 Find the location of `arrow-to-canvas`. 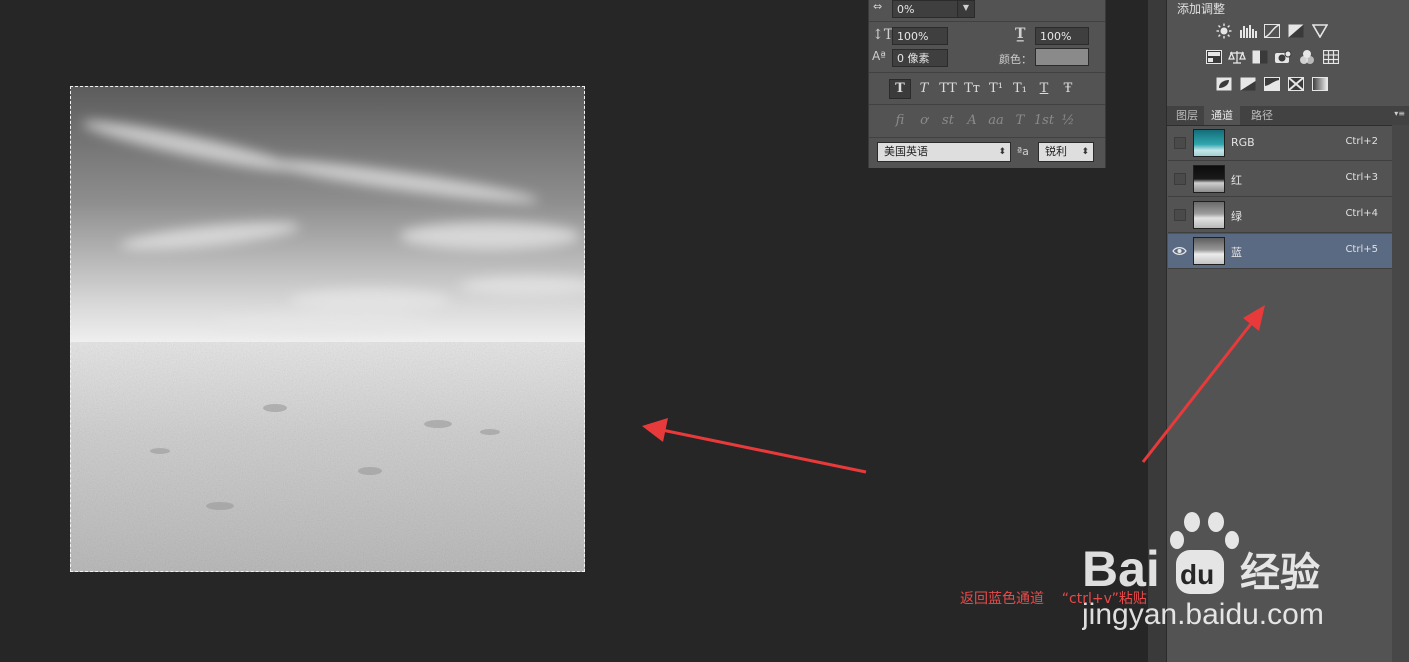

arrow-to-canvas is located at coordinates (754, 446).